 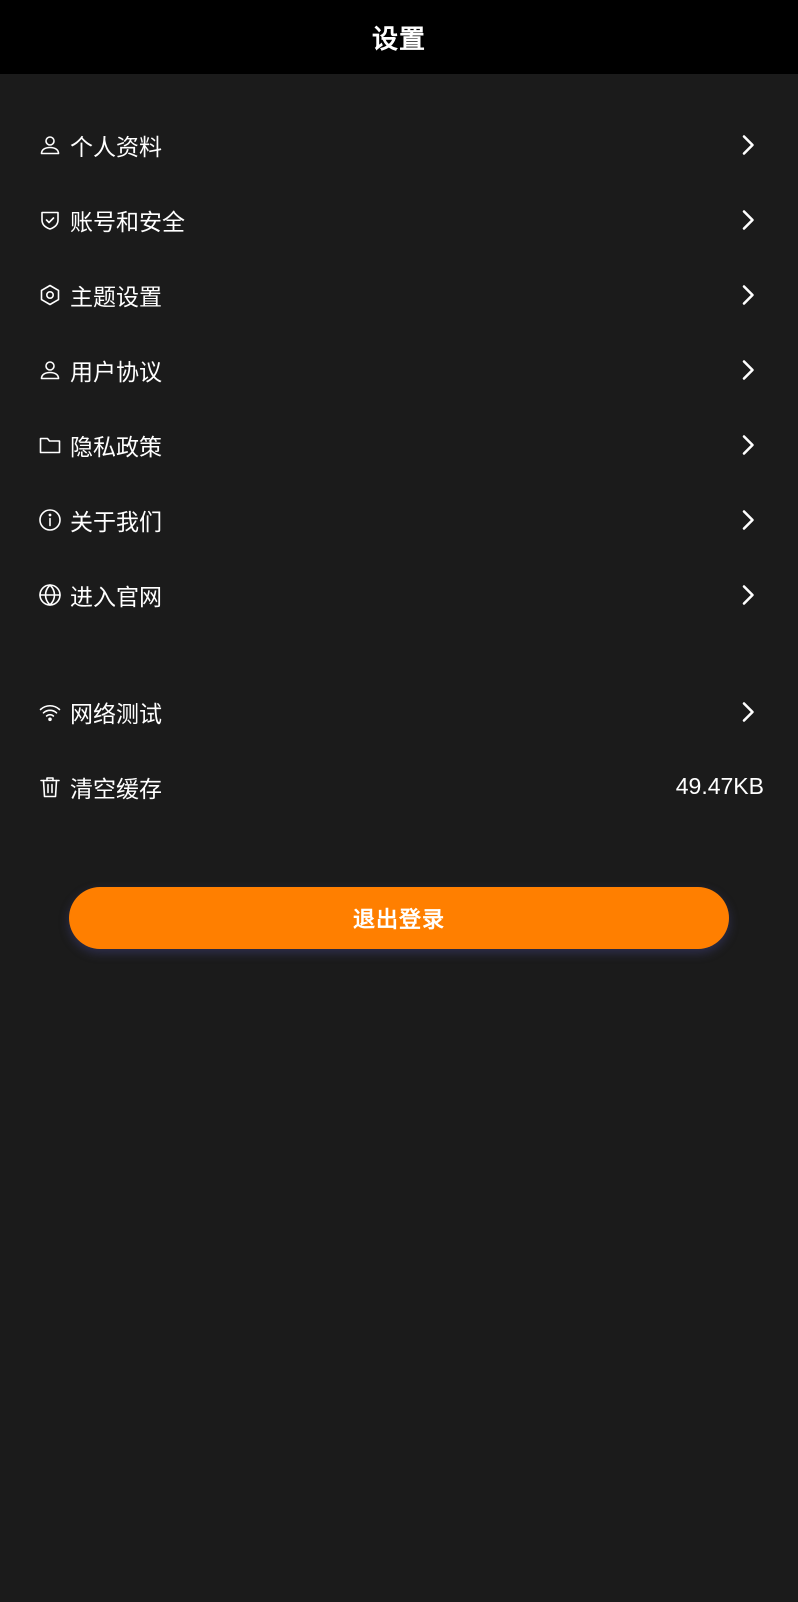 I want to click on hexagon-settings-icon, so click(x=50, y=295).